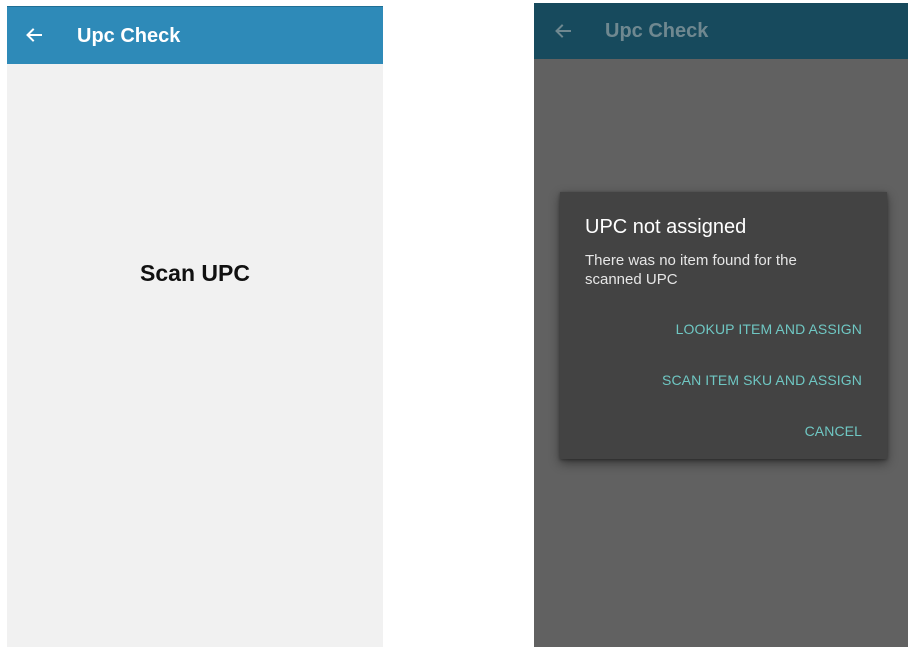  What do you see at coordinates (195, 35) in the screenshot?
I see `app-bar: Upc Check` at bounding box center [195, 35].